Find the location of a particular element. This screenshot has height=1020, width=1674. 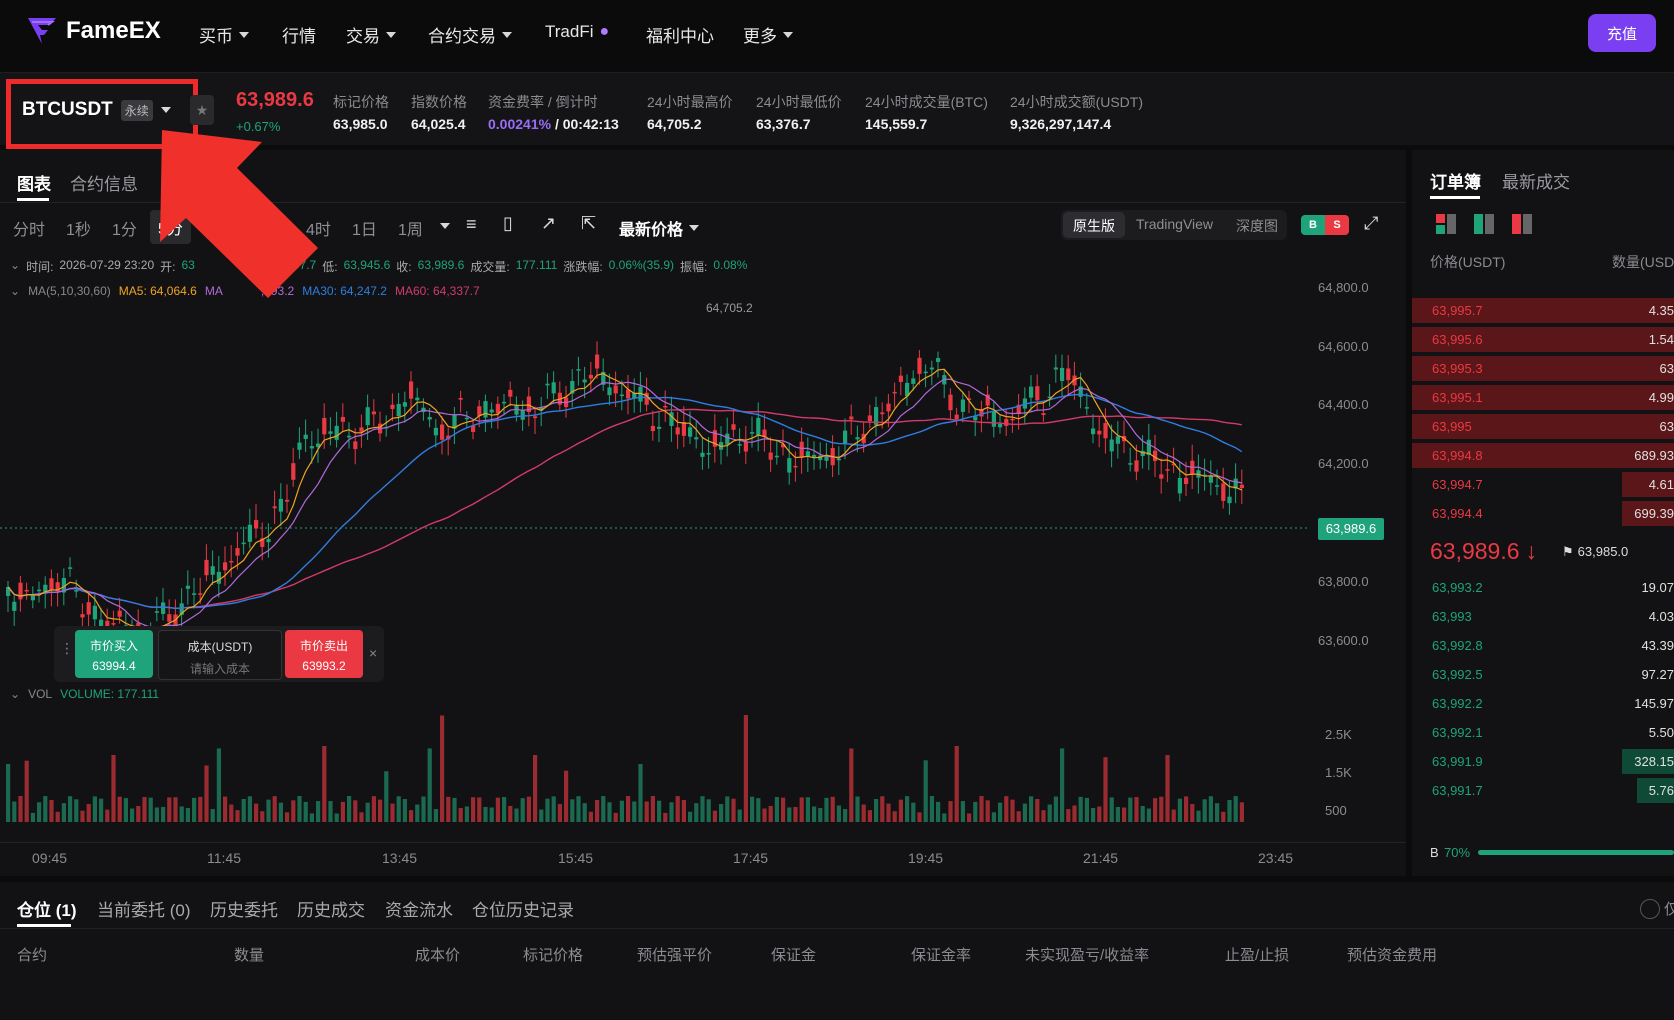

orderbook-row: 63,995.1 4.99 is located at coordinates (1543, 397).